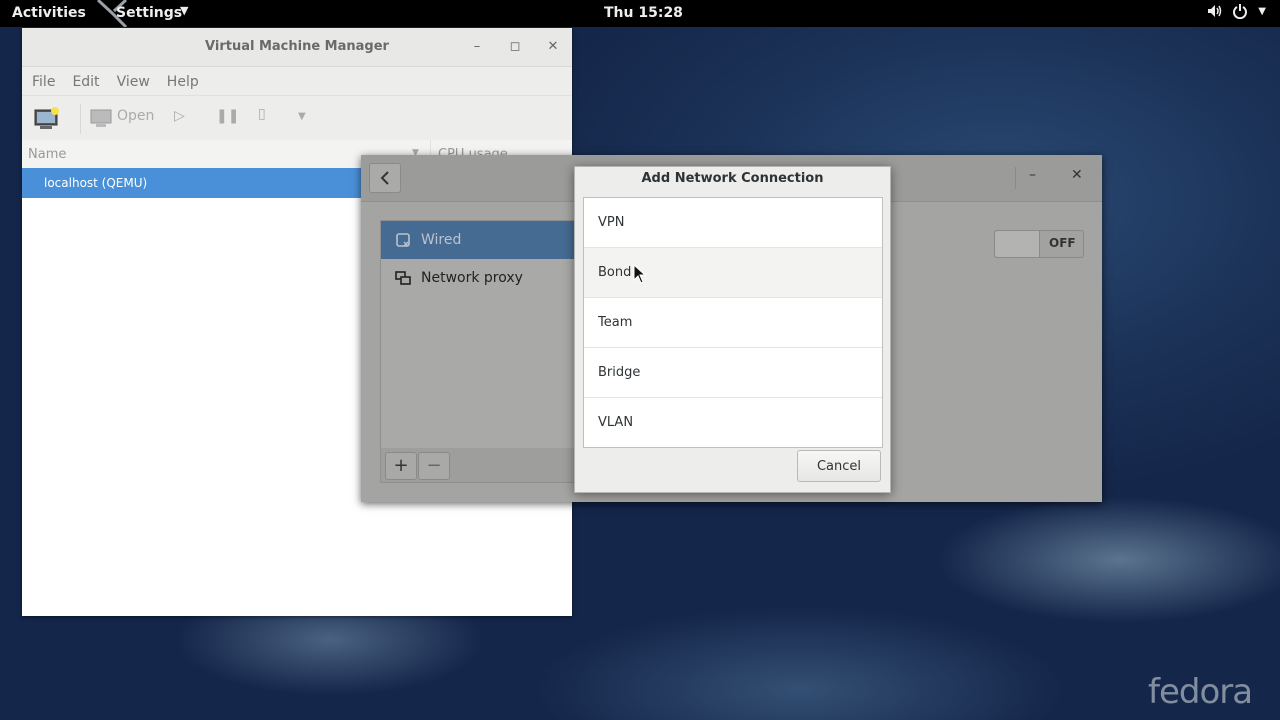 The image size is (1280, 720). Describe the element at coordinates (403, 240) in the screenshot. I see `wired-network-icon` at that location.